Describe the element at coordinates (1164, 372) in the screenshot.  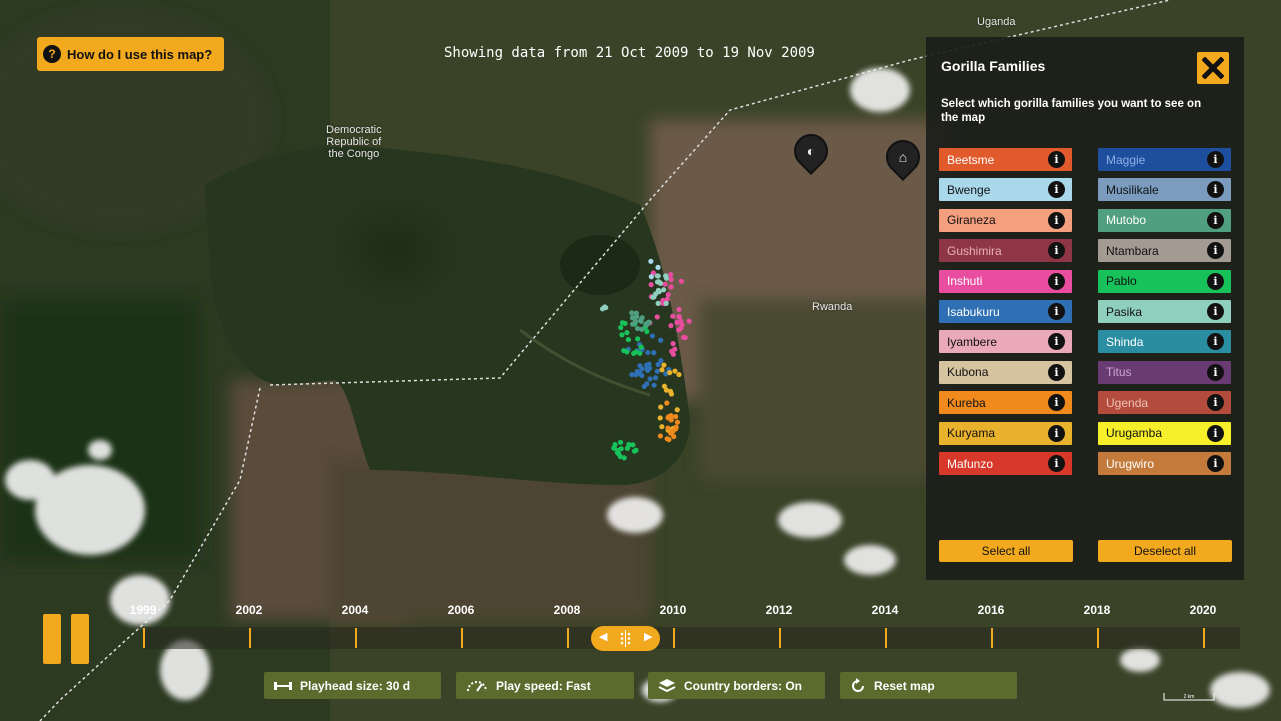
I see `family-toggle-titus: Titus i` at that location.